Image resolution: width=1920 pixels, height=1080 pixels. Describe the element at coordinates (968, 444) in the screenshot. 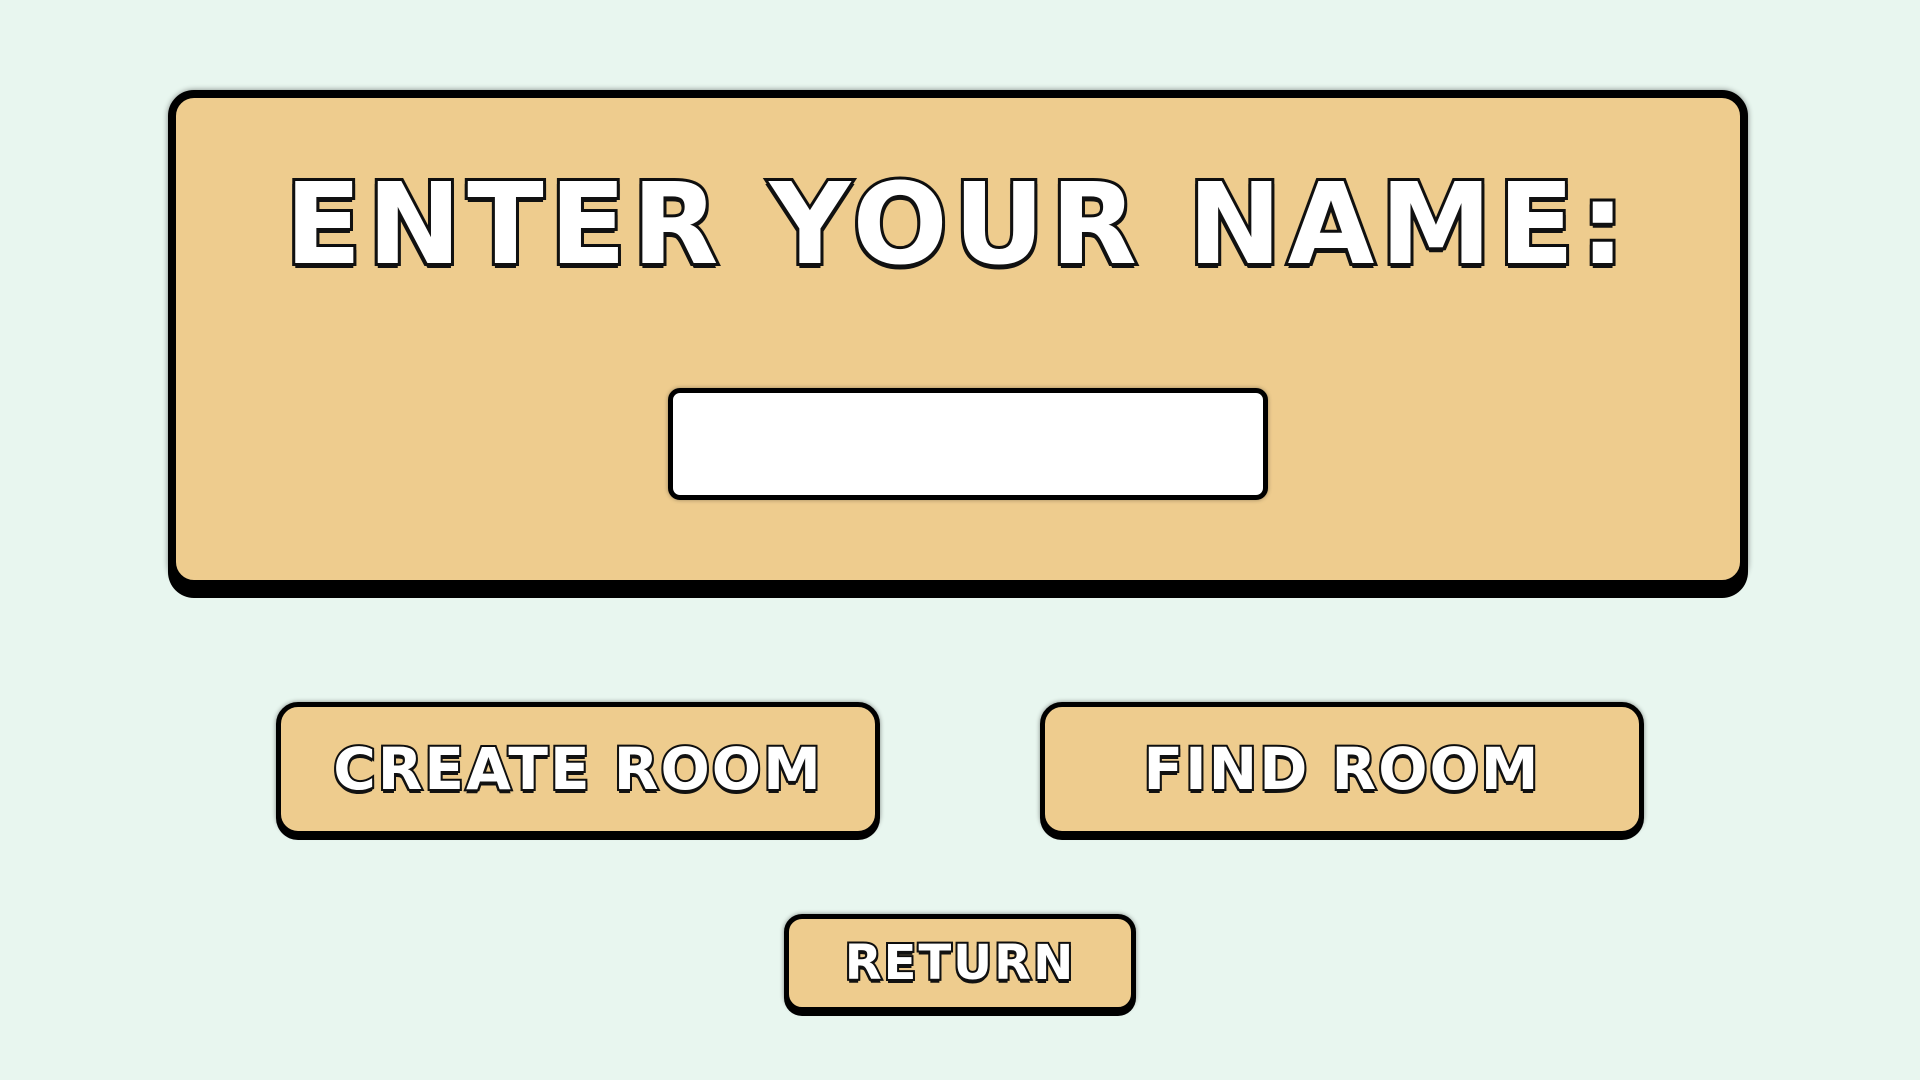

I see `player-name-input` at that location.